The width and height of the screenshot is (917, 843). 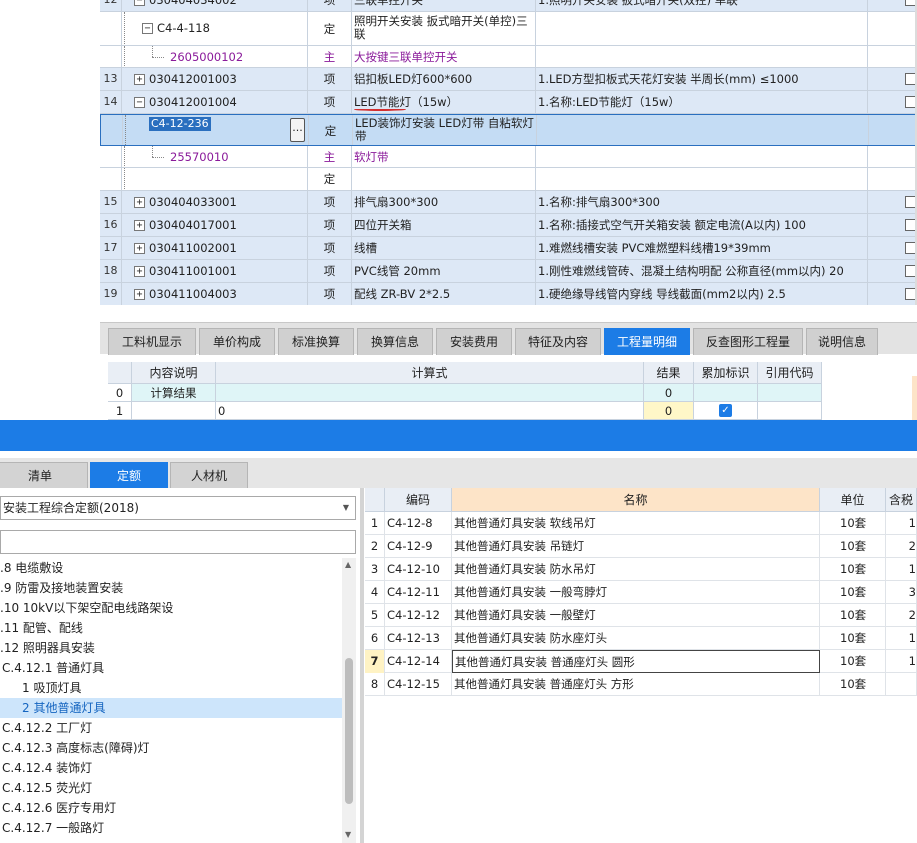 I want to click on calc-cell-formula: 0, so click(x=430, y=411).